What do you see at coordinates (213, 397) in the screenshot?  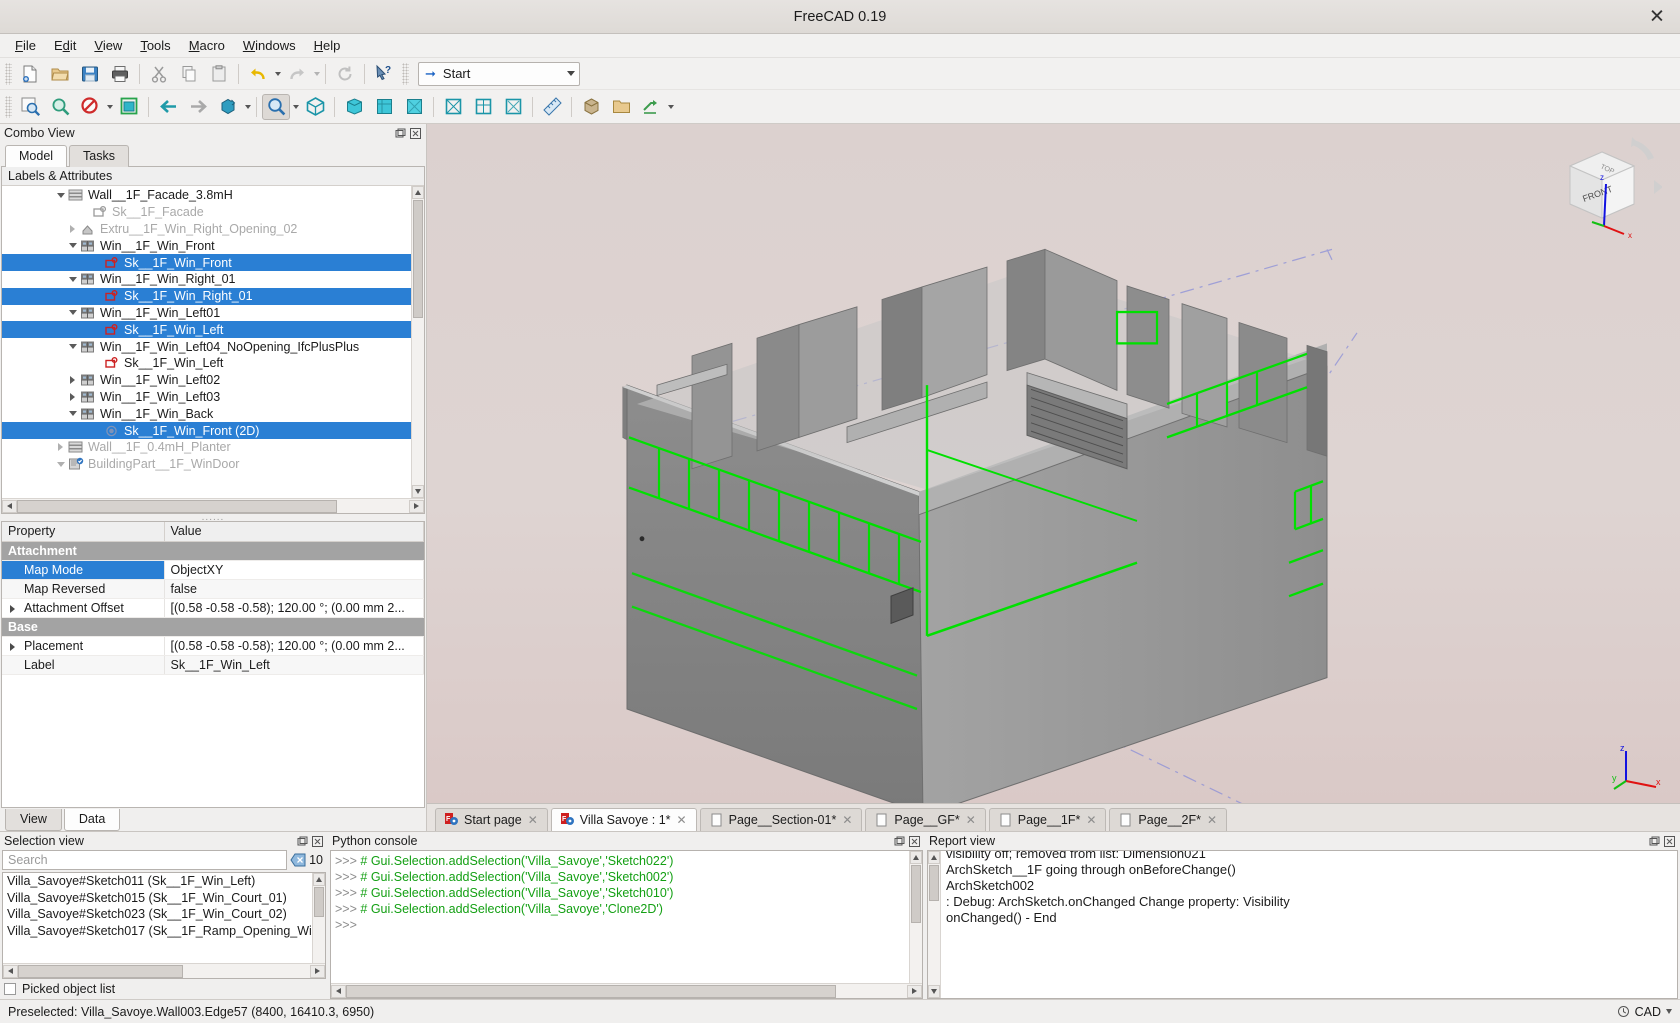 I see `tree-item: Win__1F_Win_Left03` at bounding box center [213, 397].